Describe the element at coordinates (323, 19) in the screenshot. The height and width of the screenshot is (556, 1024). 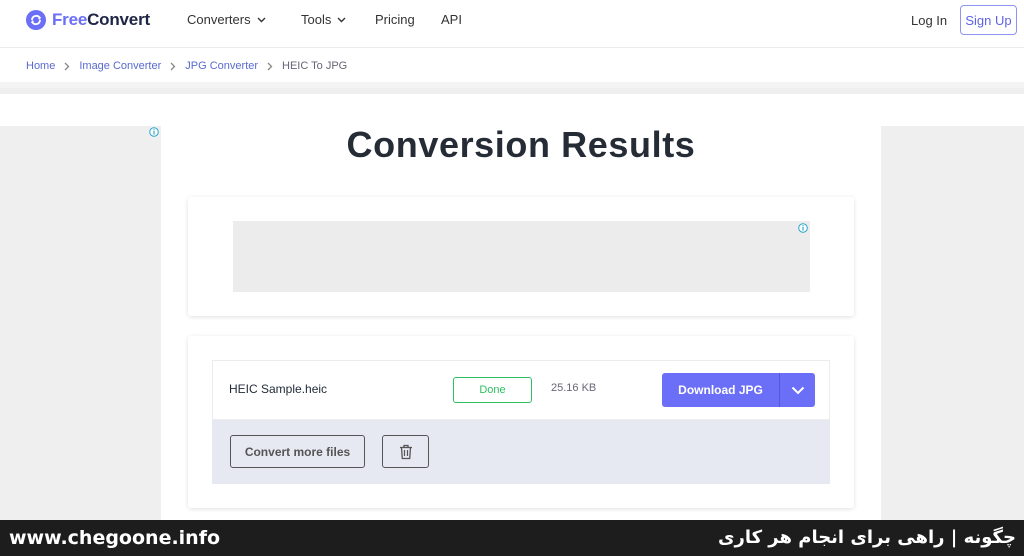
I see `nav-tools: Tools` at that location.